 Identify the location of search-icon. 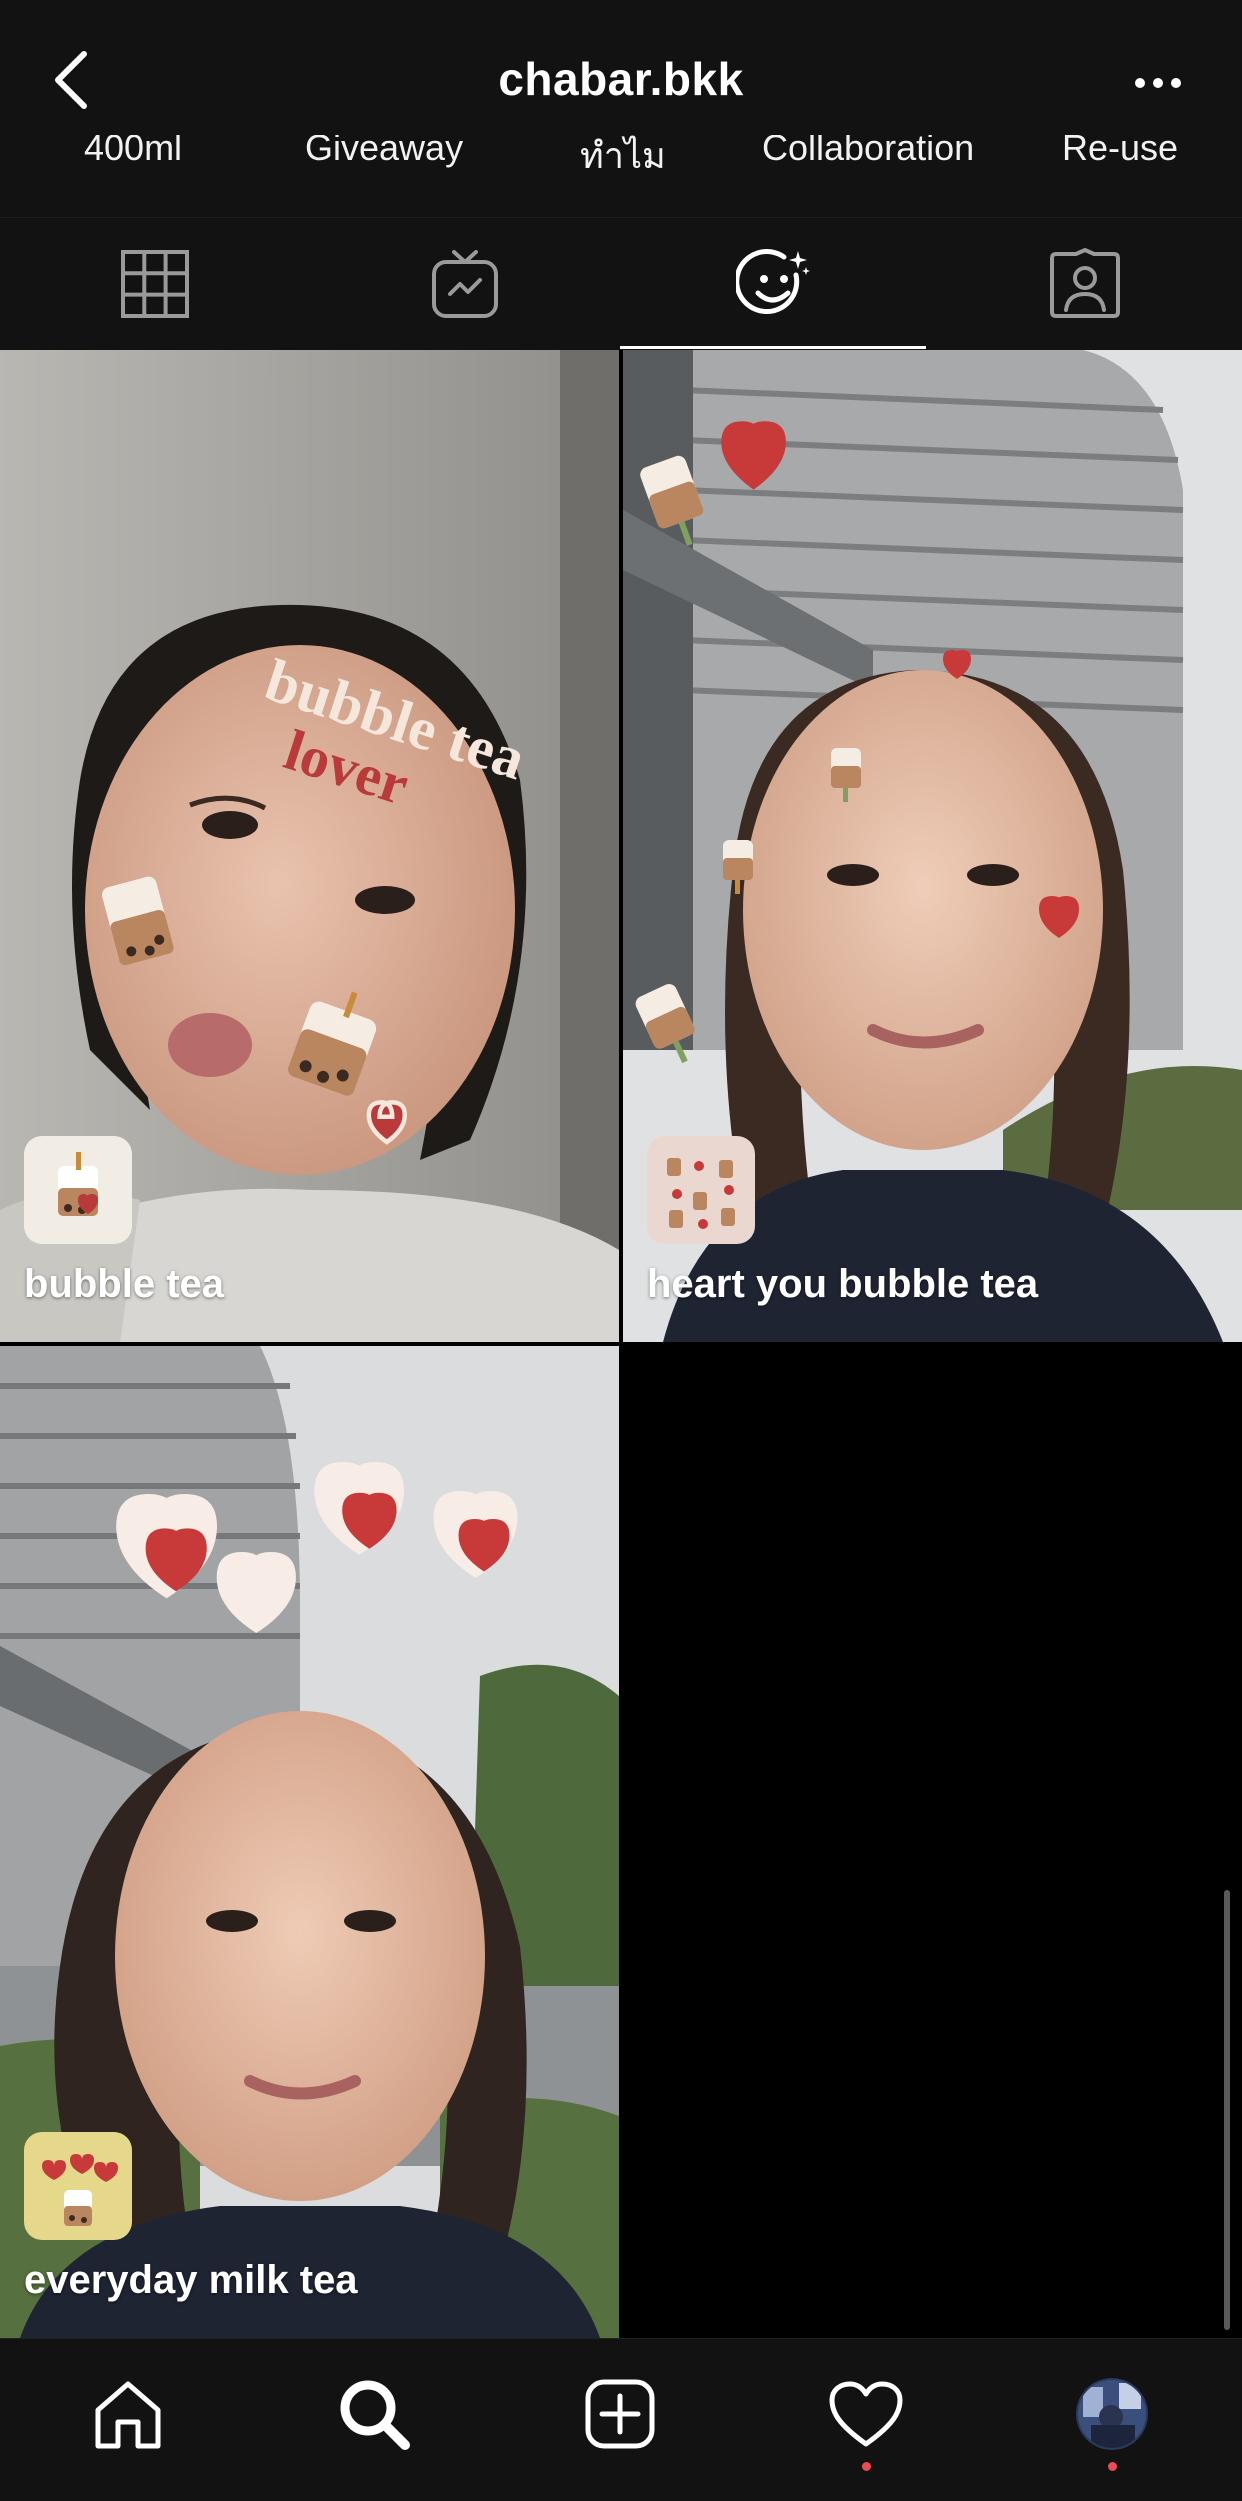
(375, 2415).